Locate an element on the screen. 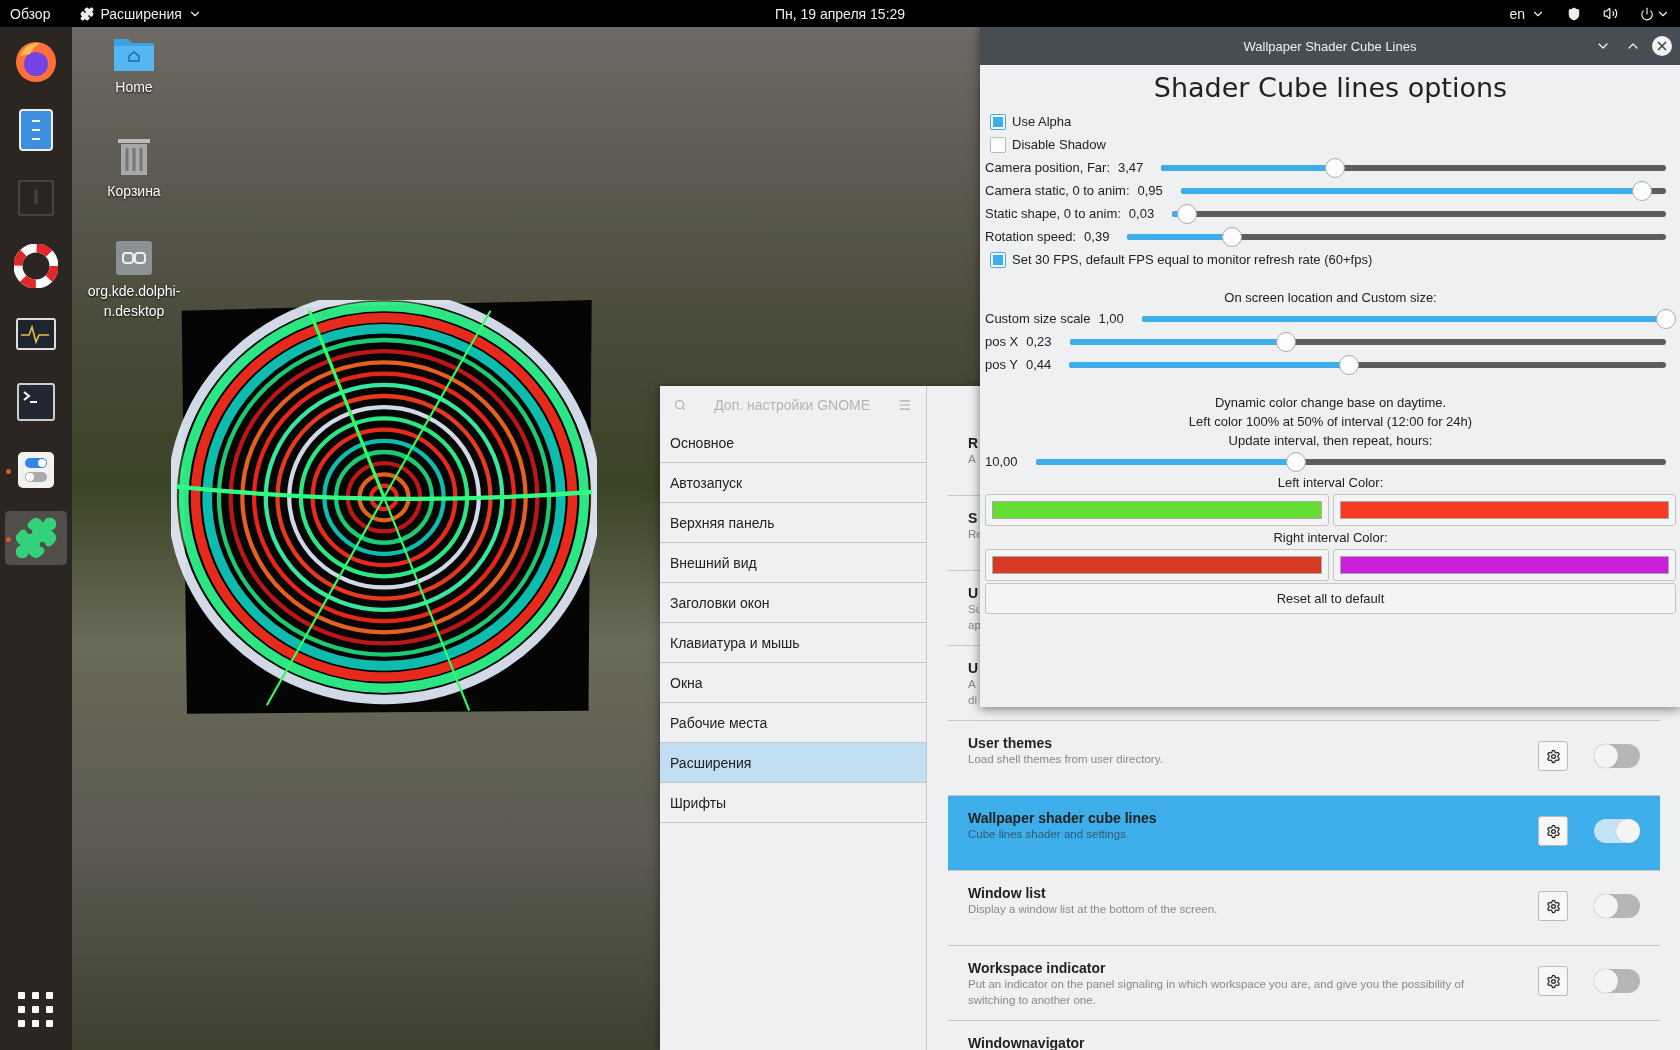  desktop-icon-label: Корзина is located at coordinates (134, 191).